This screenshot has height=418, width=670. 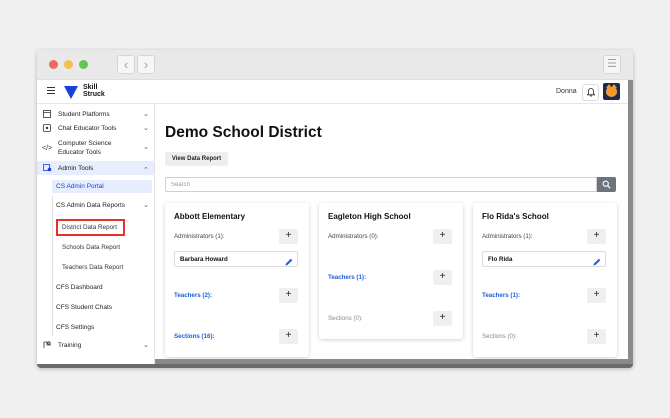 I want to click on school-name: Abbott Elementary, so click(x=210, y=216).